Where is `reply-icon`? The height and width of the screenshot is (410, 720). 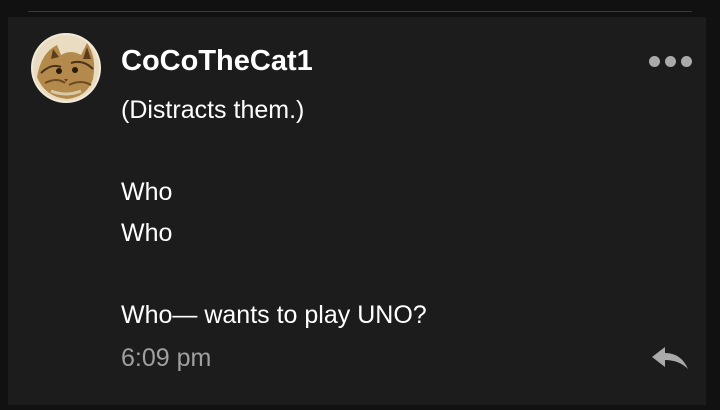 reply-icon is located at coordinates (670, 358).